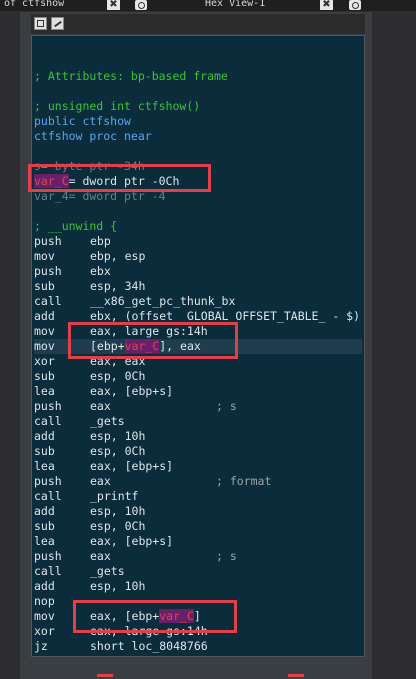 The image size is (416, 679). I want to click on operand: eax, [ebp+s], so click(132, 391).